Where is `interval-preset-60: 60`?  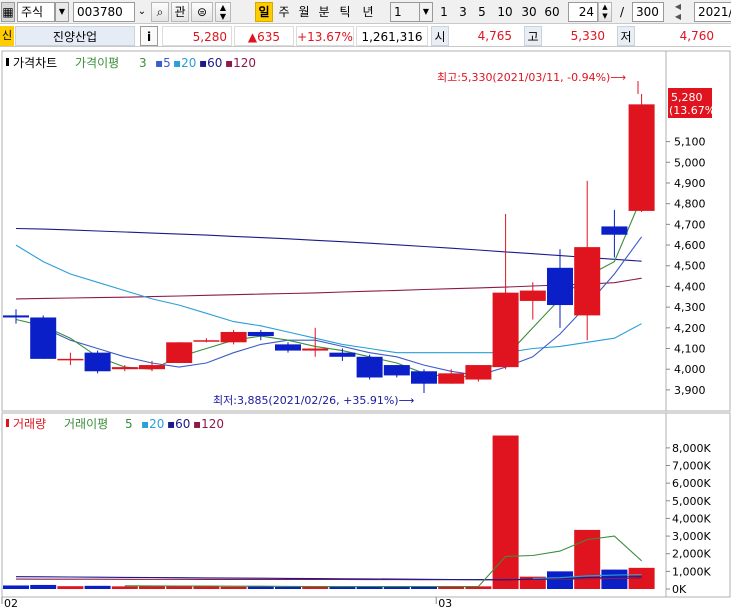
interval-preset-60: 60 is located at coordinates (552, 12).